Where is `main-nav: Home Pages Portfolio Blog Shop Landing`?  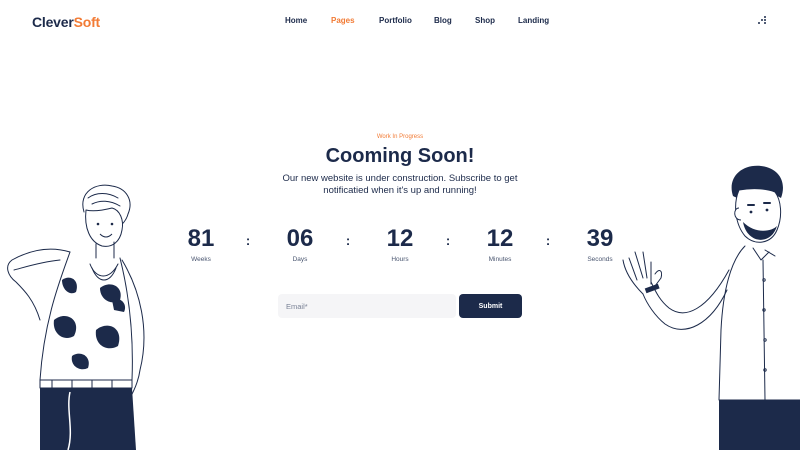 main-nav: Home Pages Portfolio Blog Shop Landing is located at coordinates (400, 23).